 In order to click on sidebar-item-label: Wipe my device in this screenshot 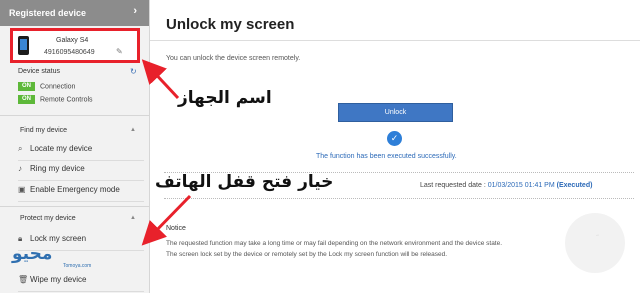, I will do `click(58, 279)`.